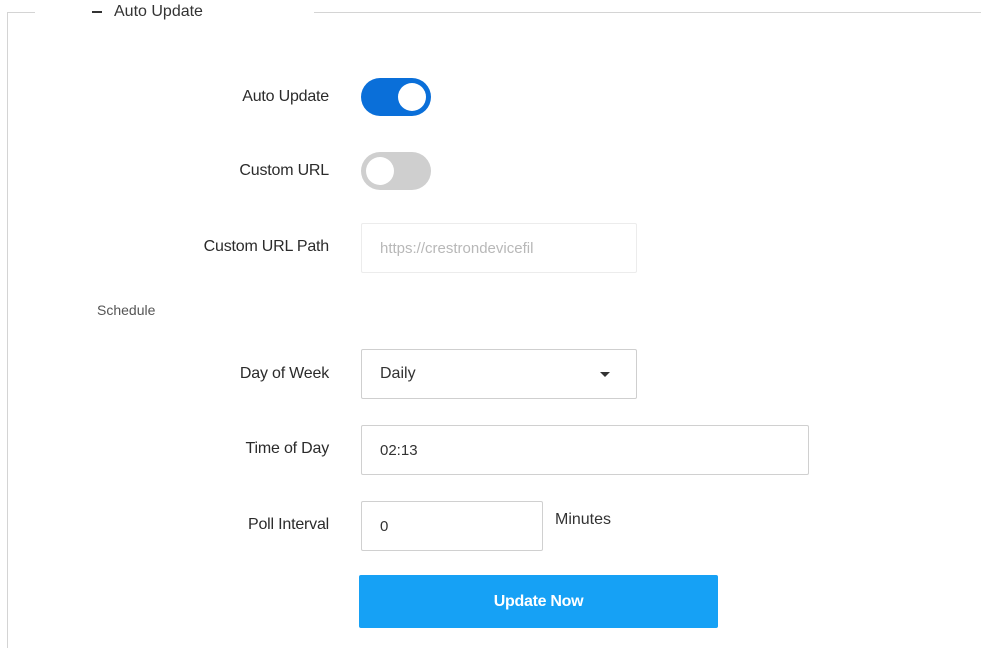 The width and height of the screenshot is (981, 648). I want to click on day-of-week-label: Day of Week, so click(284, 373).